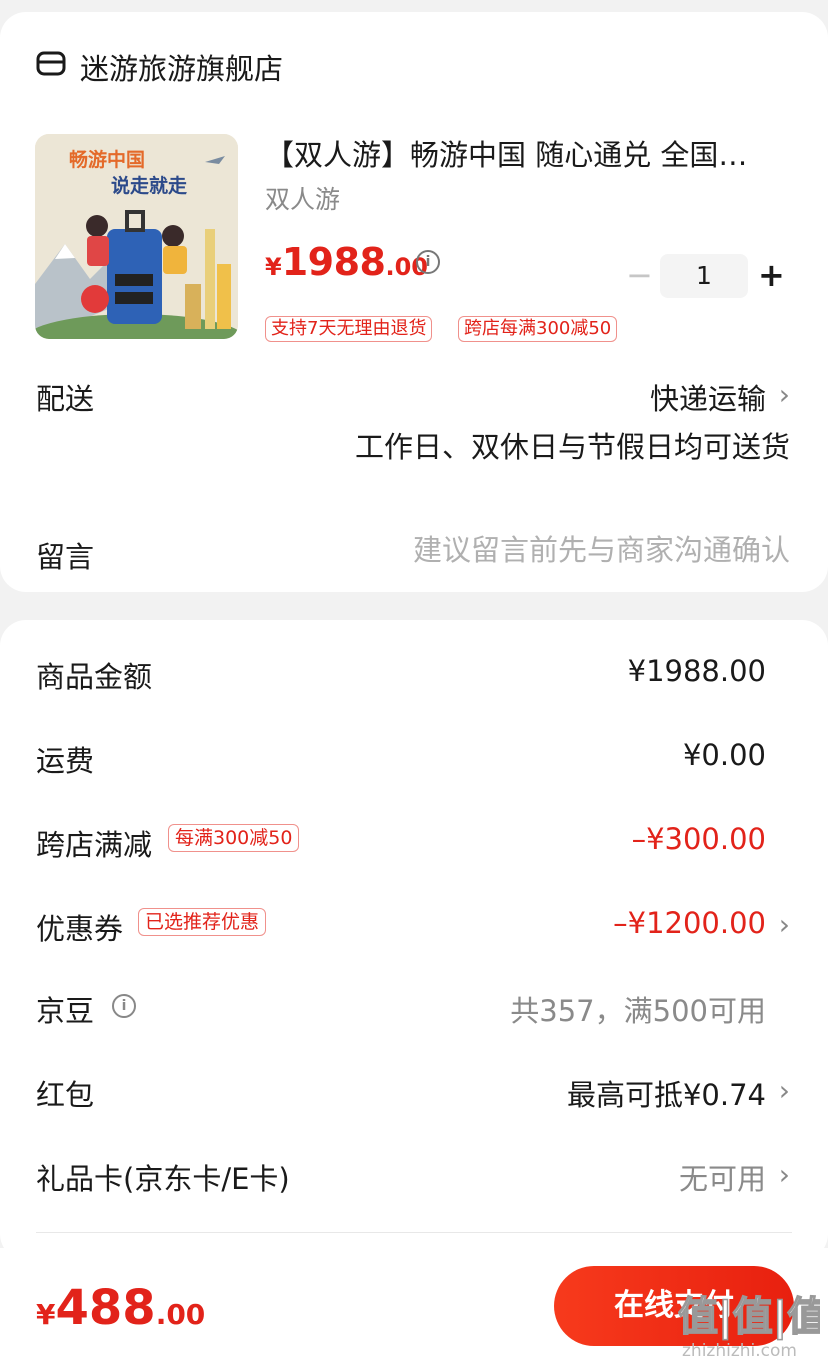  What do you see at coordinates (572, 447) in the screenshot?
I see `delivery-note: 工作日、双休日与节假日均可送货` at bounding box center [572, 447].